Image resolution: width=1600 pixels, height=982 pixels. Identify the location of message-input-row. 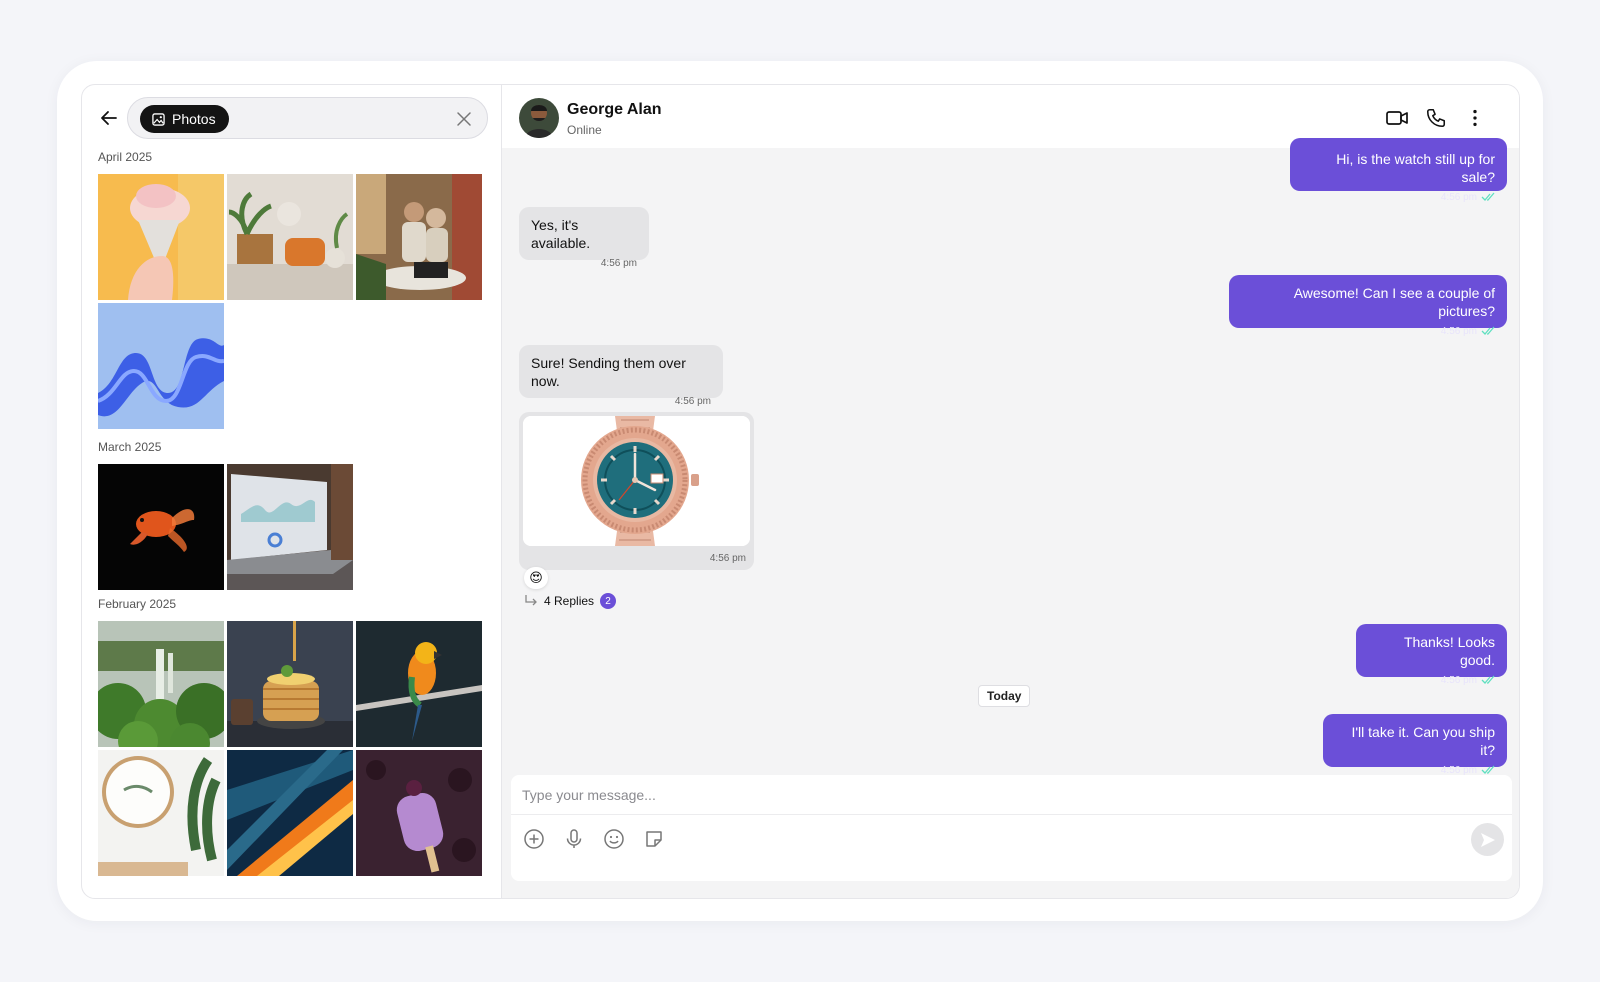
(1011, 795).